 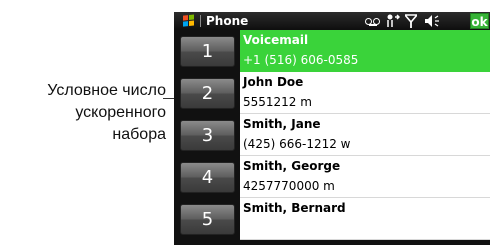 I want to click on speed-dial-key-5: 5, so click(x=207, y=219).